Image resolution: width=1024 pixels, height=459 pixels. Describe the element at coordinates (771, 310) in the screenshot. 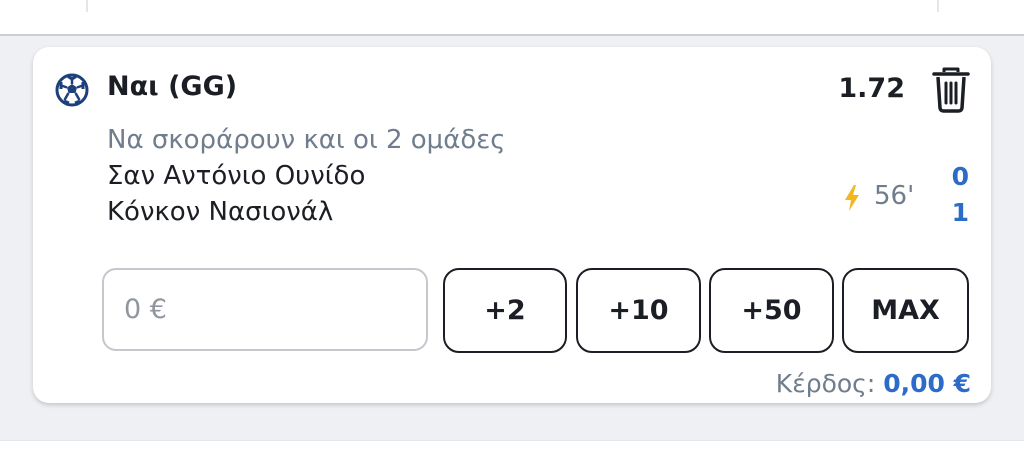

I see `quick-stake-50-button: +50` at that location.